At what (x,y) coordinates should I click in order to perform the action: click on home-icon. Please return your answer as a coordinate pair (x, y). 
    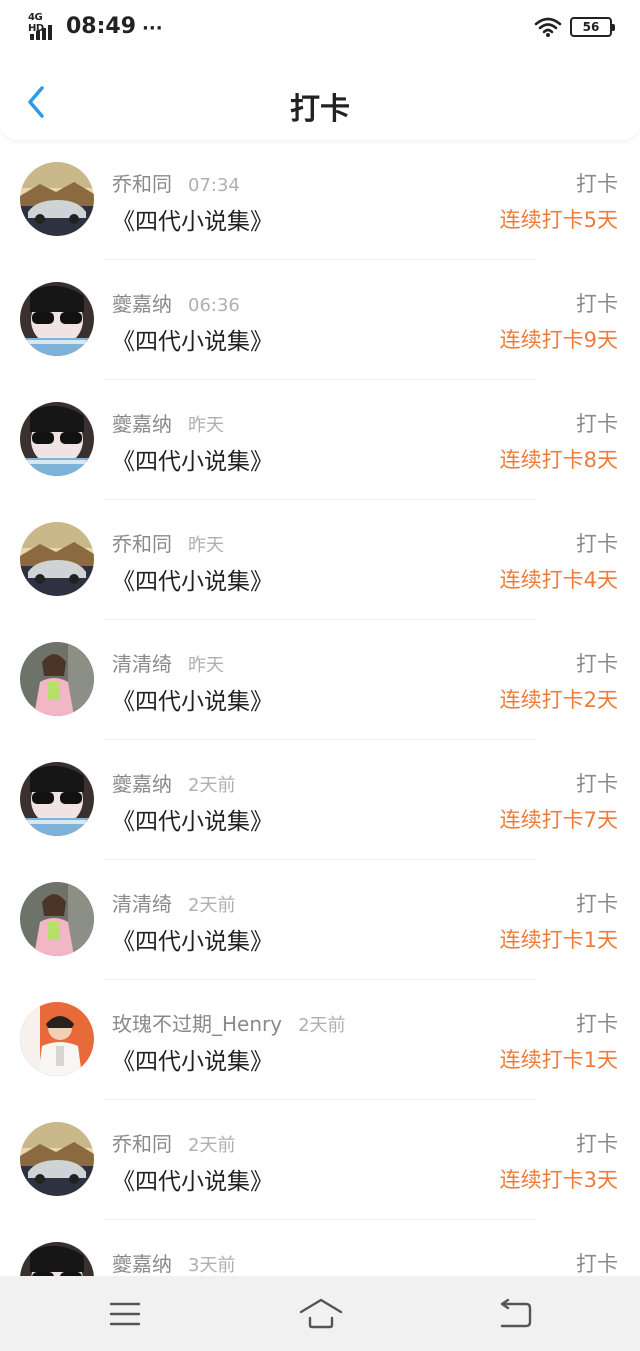
    Looking at the image, I should click on (321, 1313).